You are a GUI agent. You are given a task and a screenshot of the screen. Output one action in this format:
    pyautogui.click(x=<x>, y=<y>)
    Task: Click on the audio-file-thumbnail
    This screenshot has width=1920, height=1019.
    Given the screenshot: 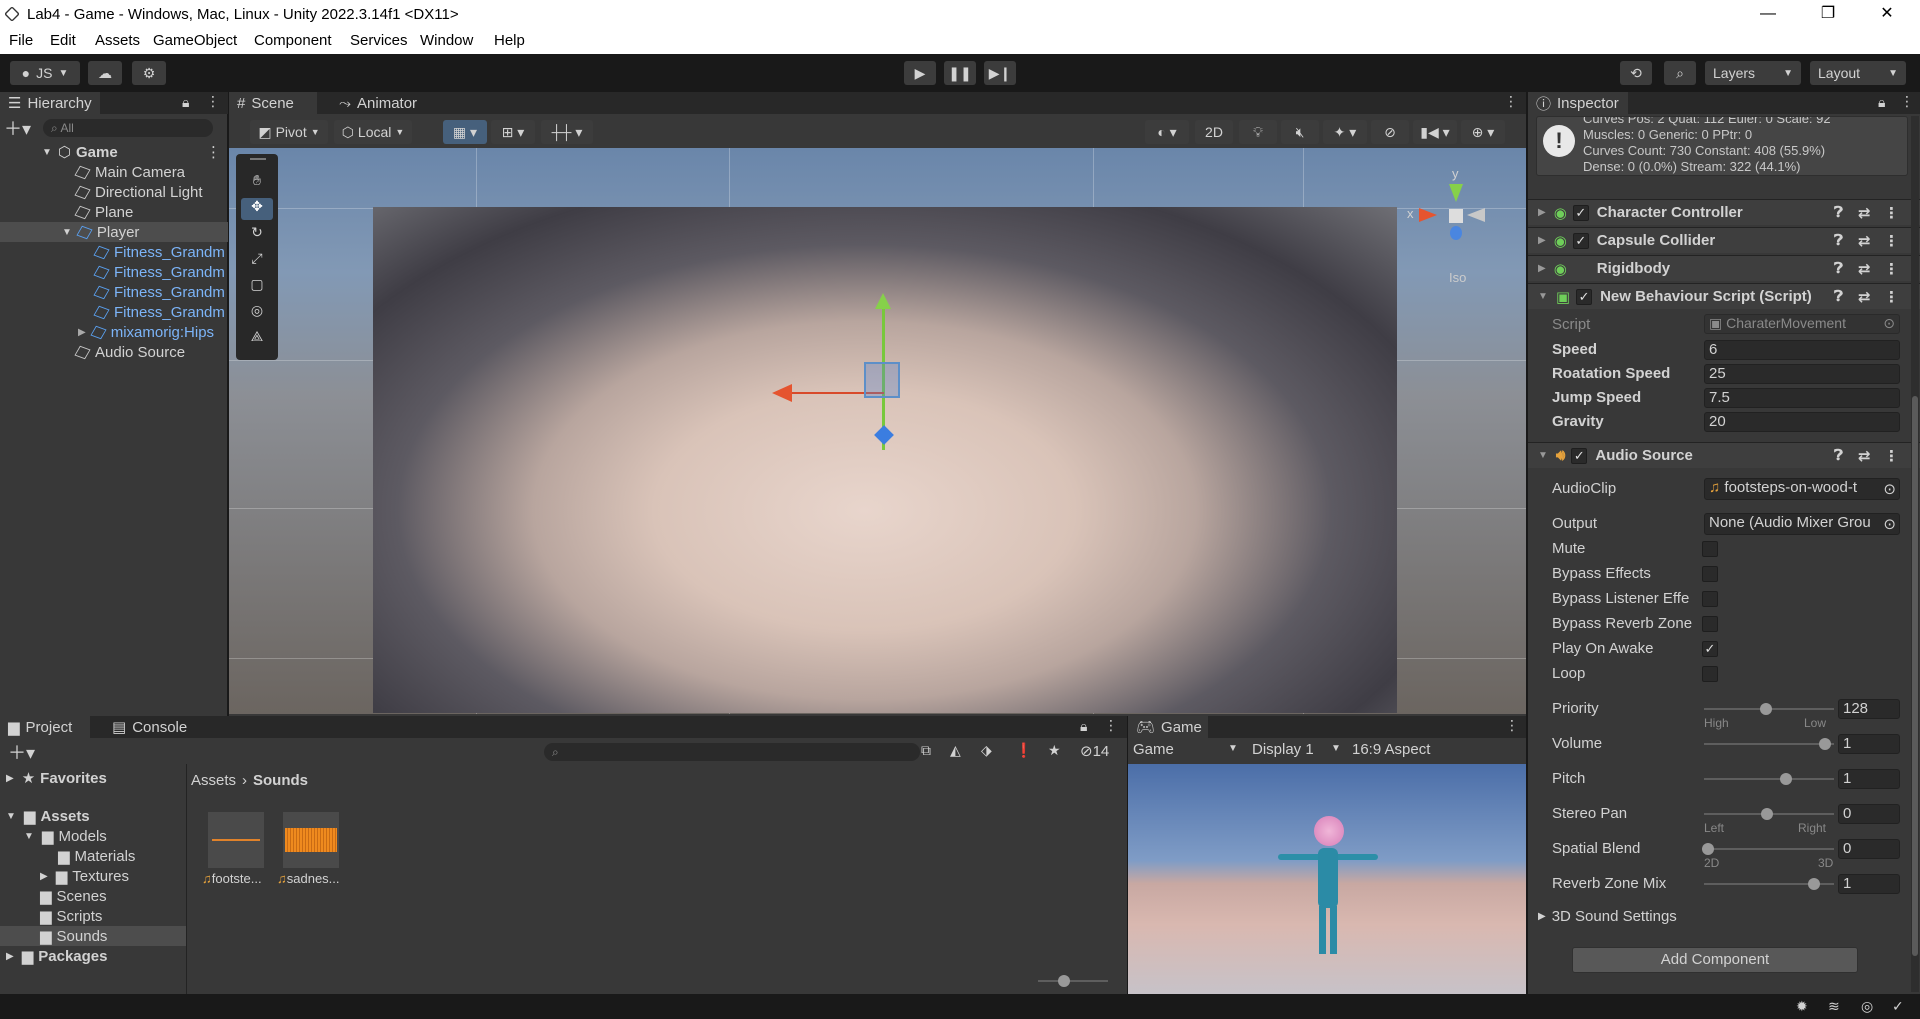 What is the action you would take?
    pyautogui.click(x=236, y=840)
    